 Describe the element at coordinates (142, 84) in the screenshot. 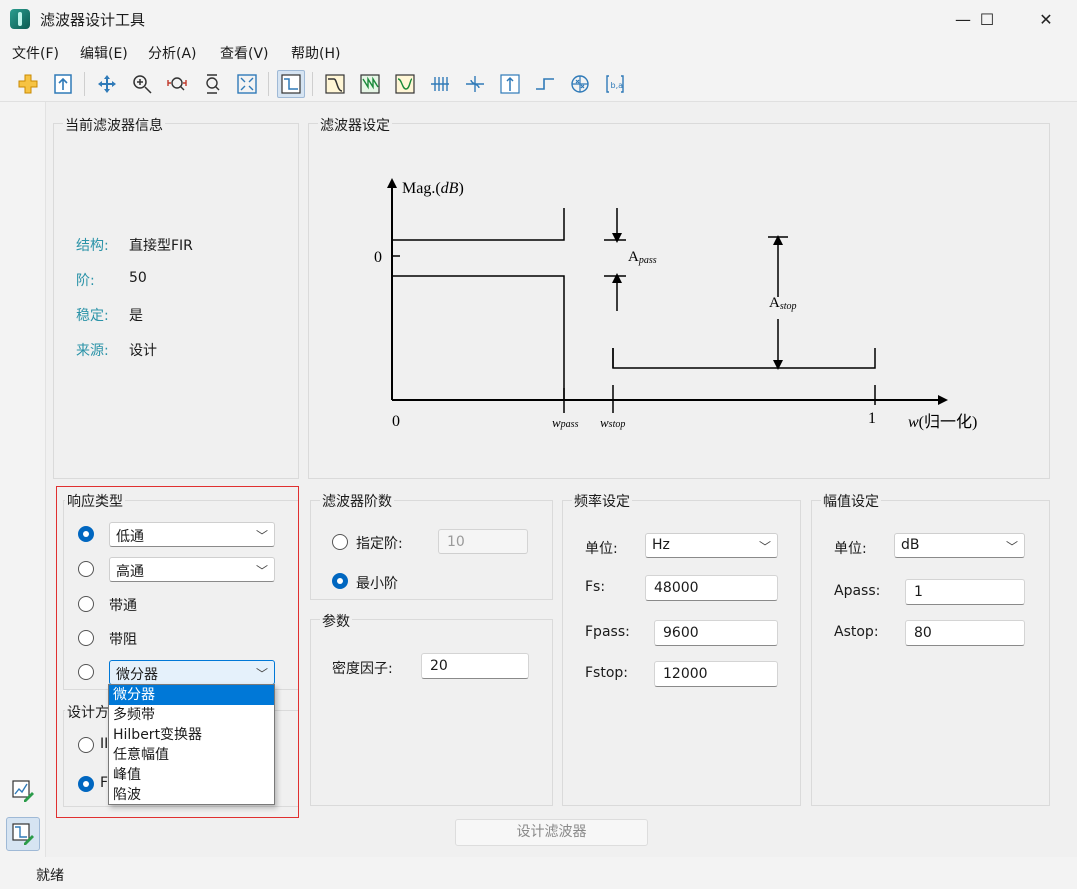

I see `zoom-in-icon` at that location.